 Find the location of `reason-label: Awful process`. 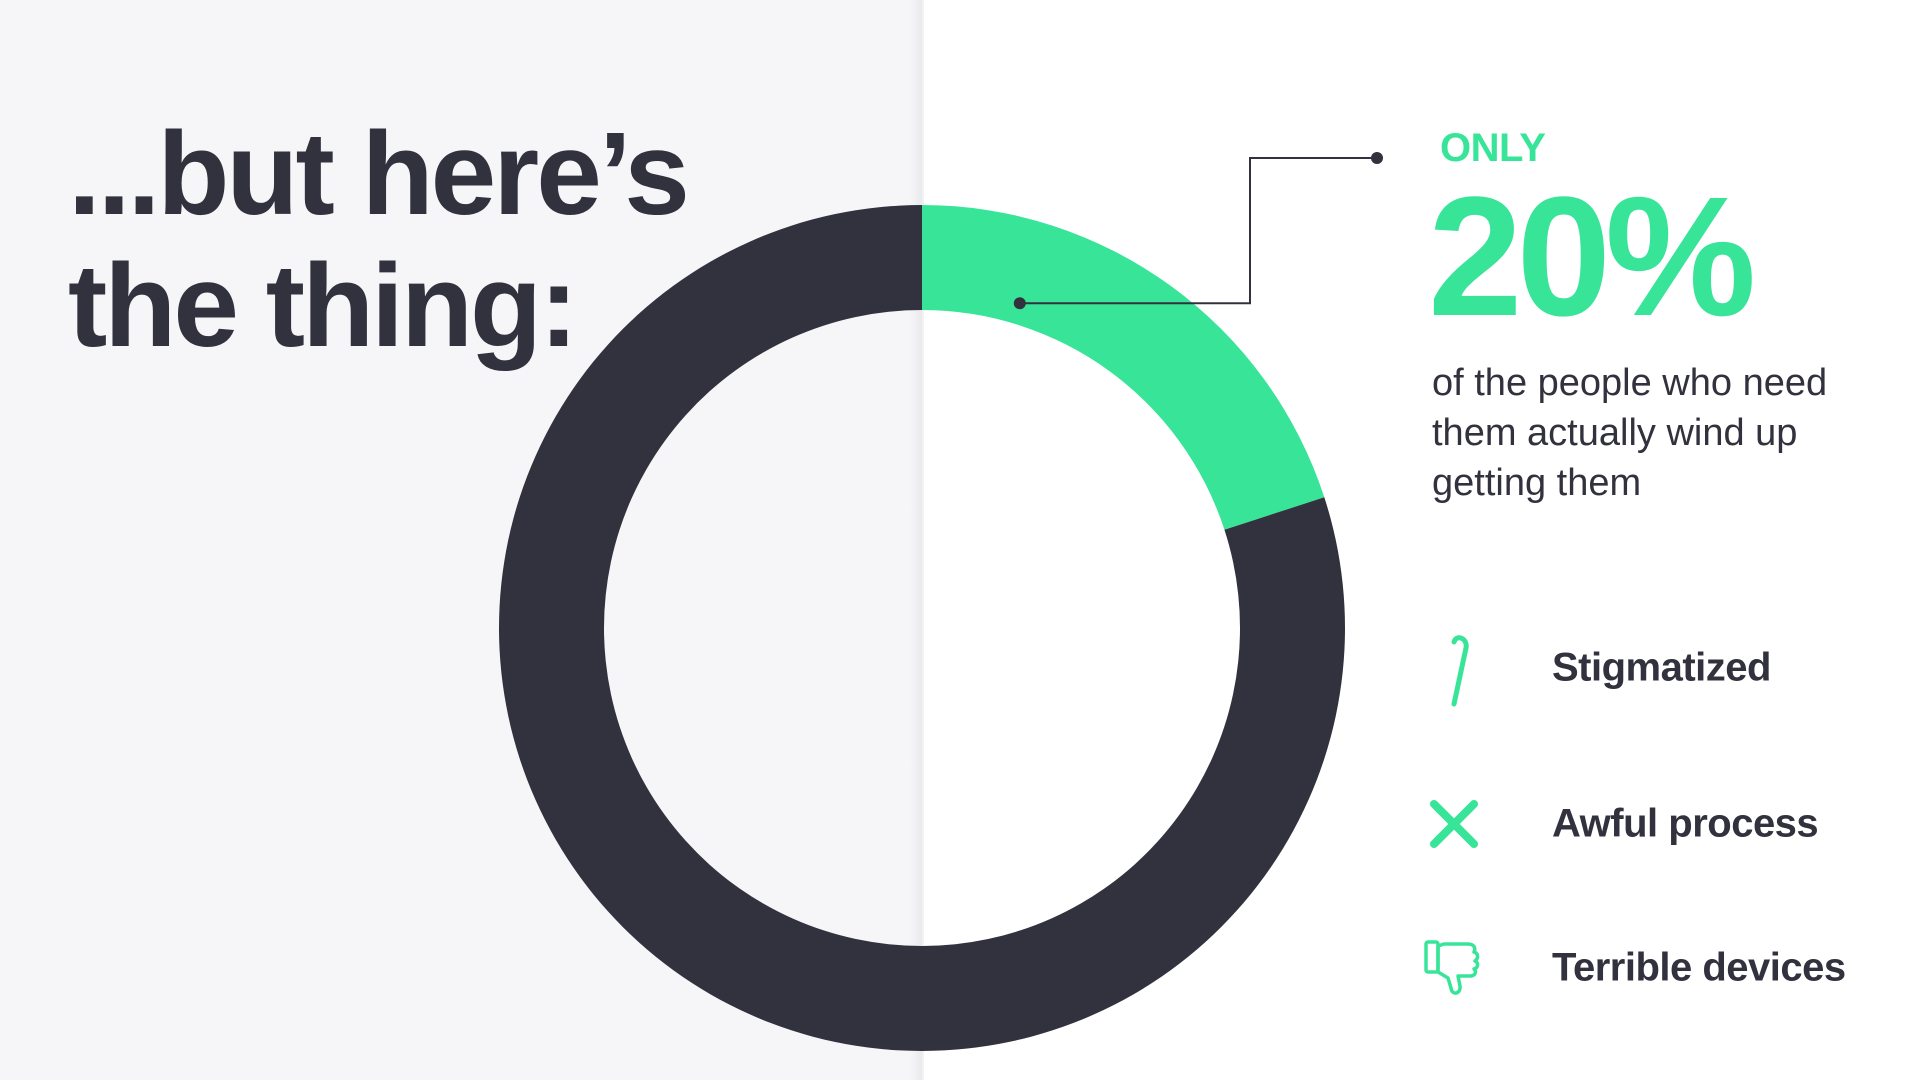

reason-label: Awful process is located at coordinates (1685, 823).